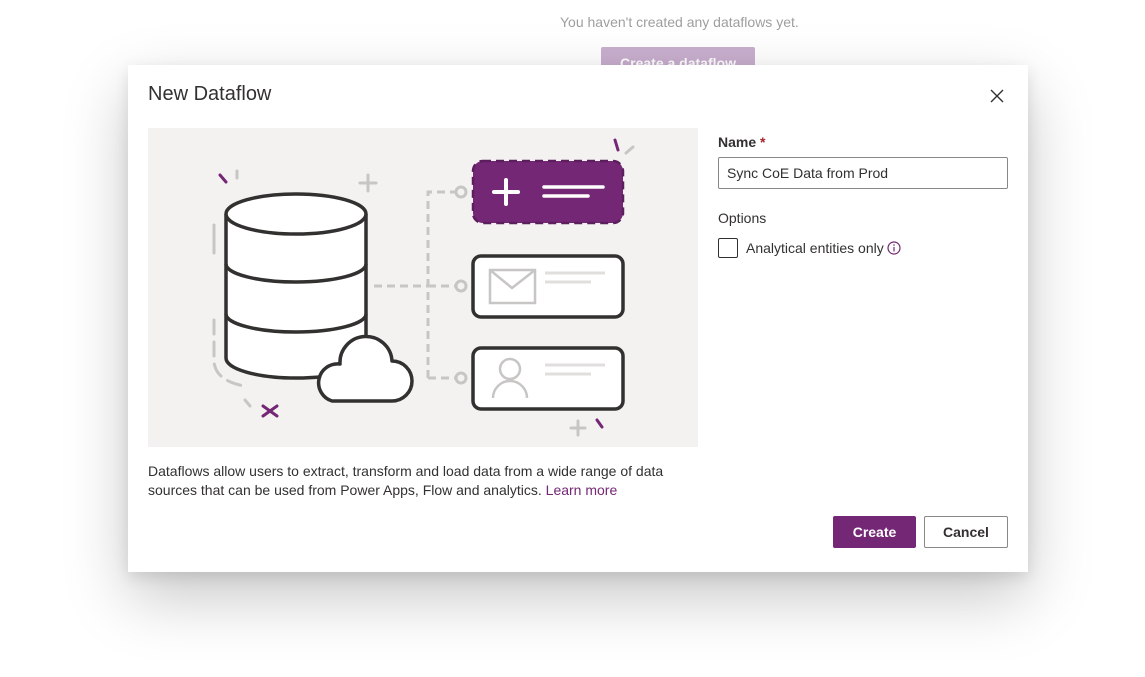 The image size is (1145, 677). What do you see at coordinates (874, 532) in the screenshot?
I see `create-button: Create` at bounding box center [874, 532].